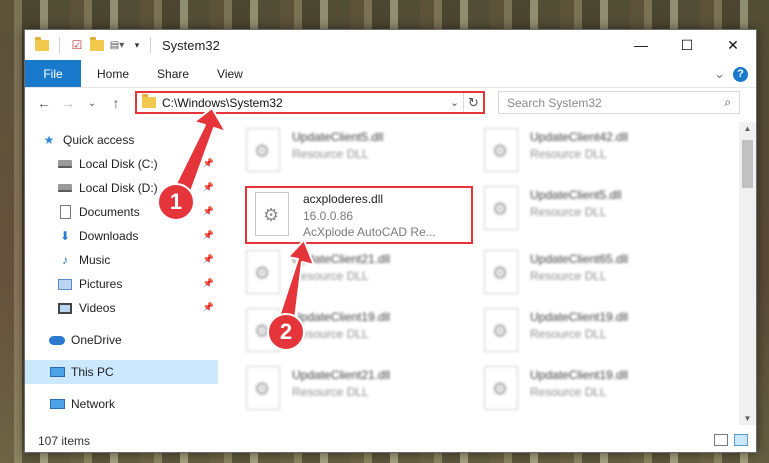 The image size is (769, 463). I want to click on scroll-up-arrow-icon: ▲, so click(747, 128).